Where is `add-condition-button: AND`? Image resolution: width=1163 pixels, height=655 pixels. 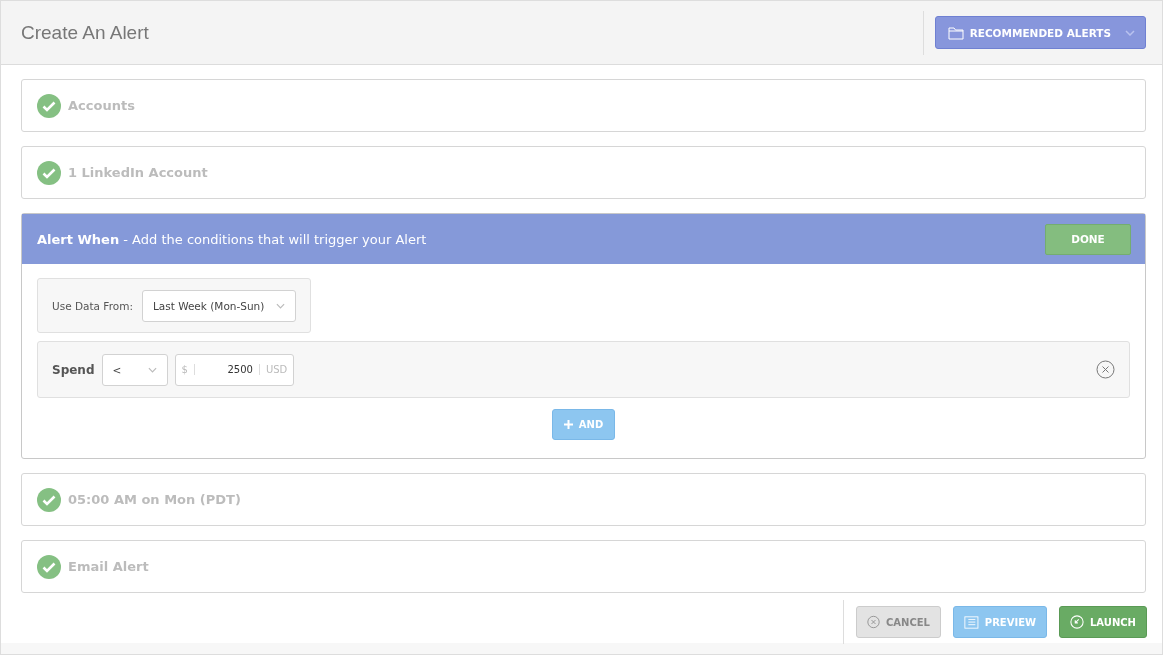 add-condition-button: AND is located at coordinates (583, 424).